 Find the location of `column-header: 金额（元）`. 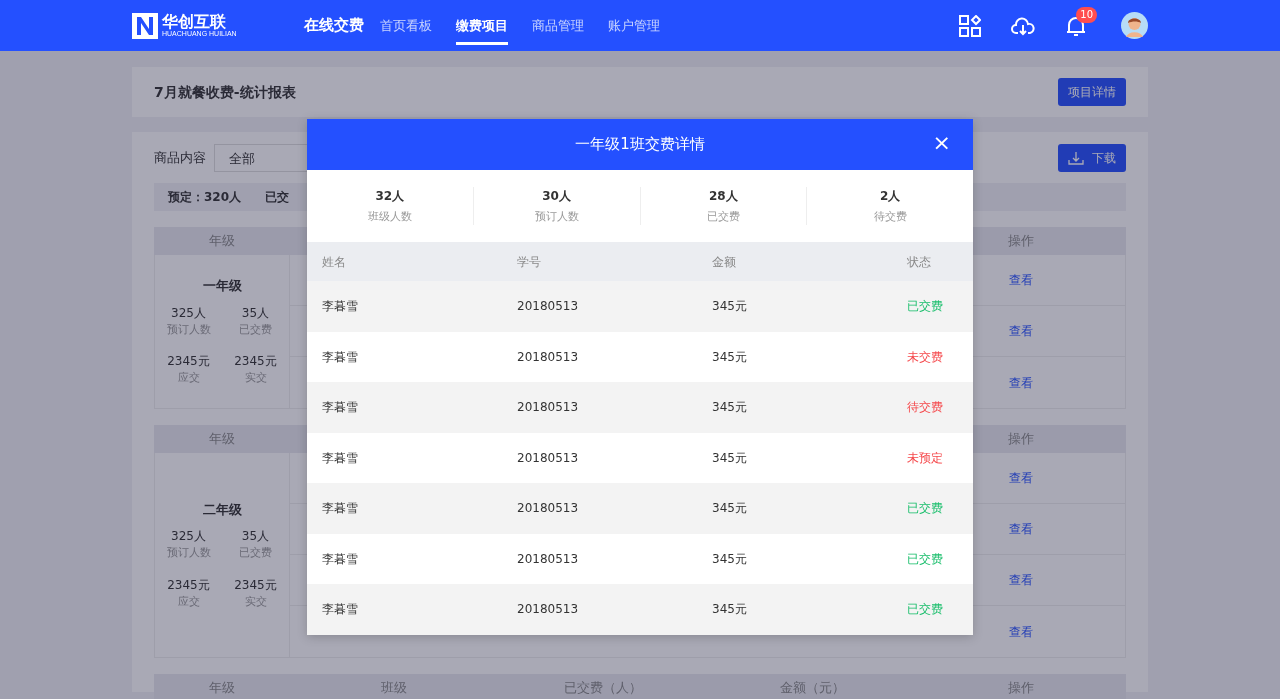

column-header: 金额（元） is located at coordinates (812, 688).